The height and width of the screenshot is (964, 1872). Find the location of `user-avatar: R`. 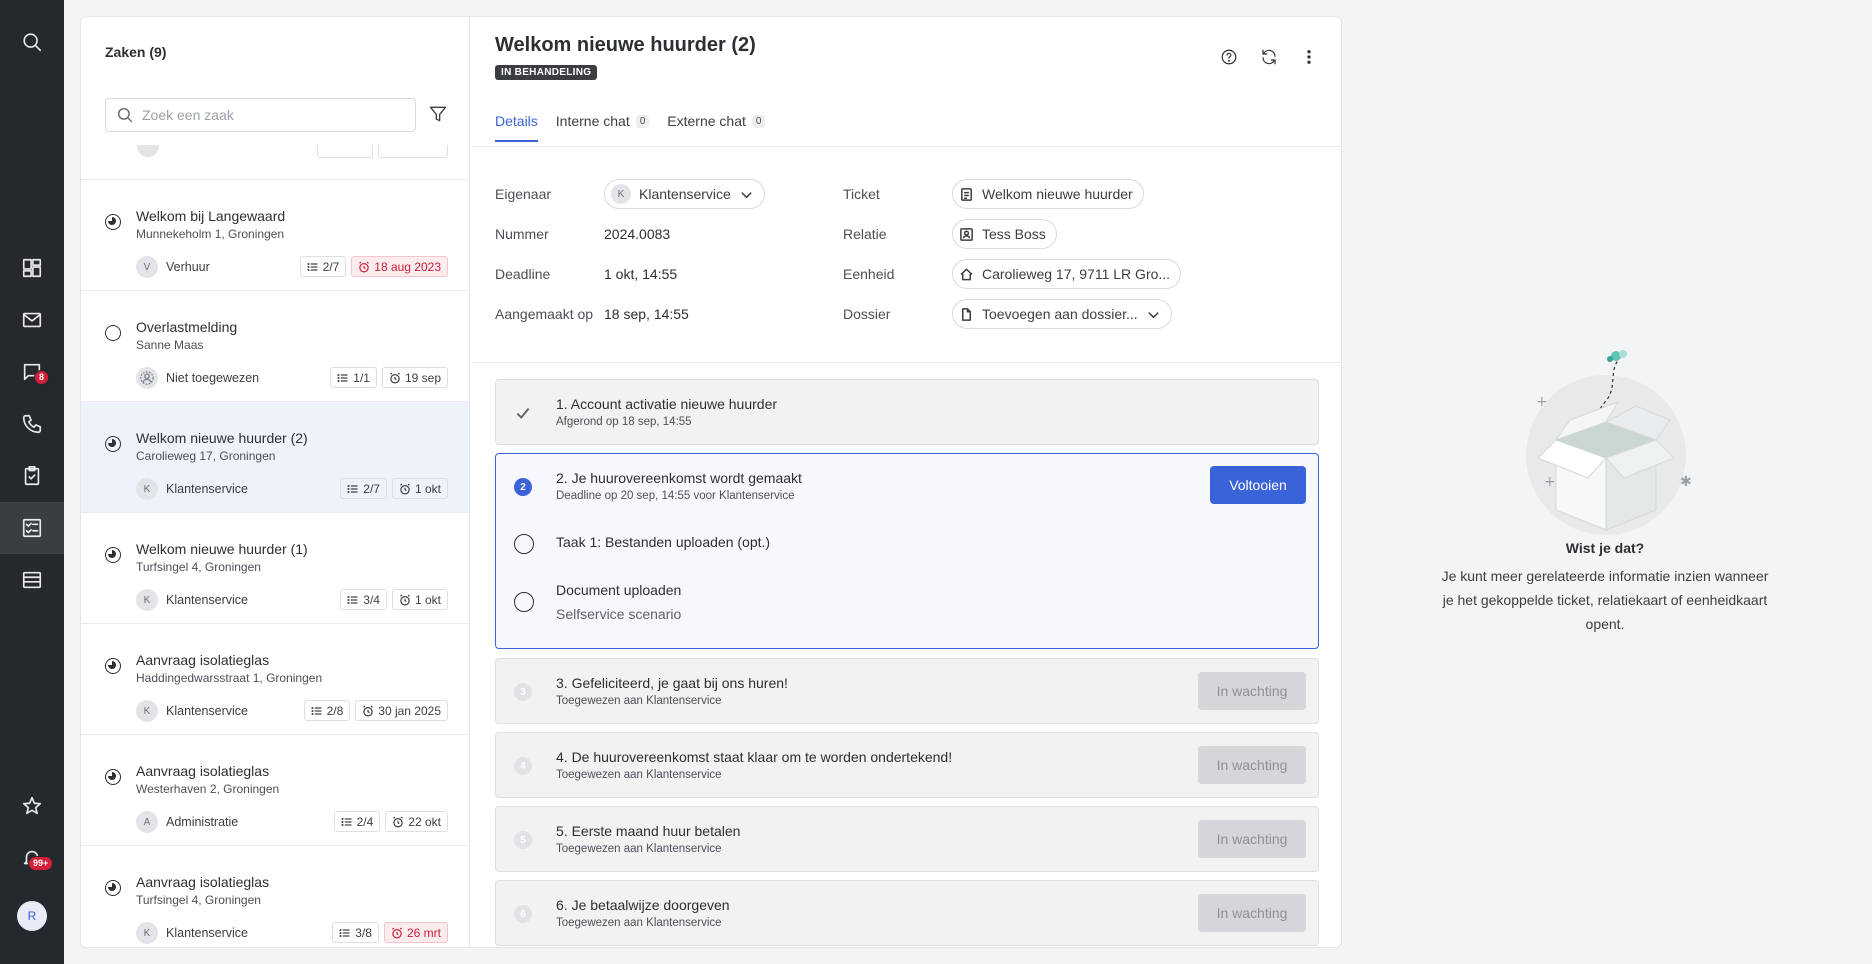

user-avatar: R is located at coordinates (32, 916).